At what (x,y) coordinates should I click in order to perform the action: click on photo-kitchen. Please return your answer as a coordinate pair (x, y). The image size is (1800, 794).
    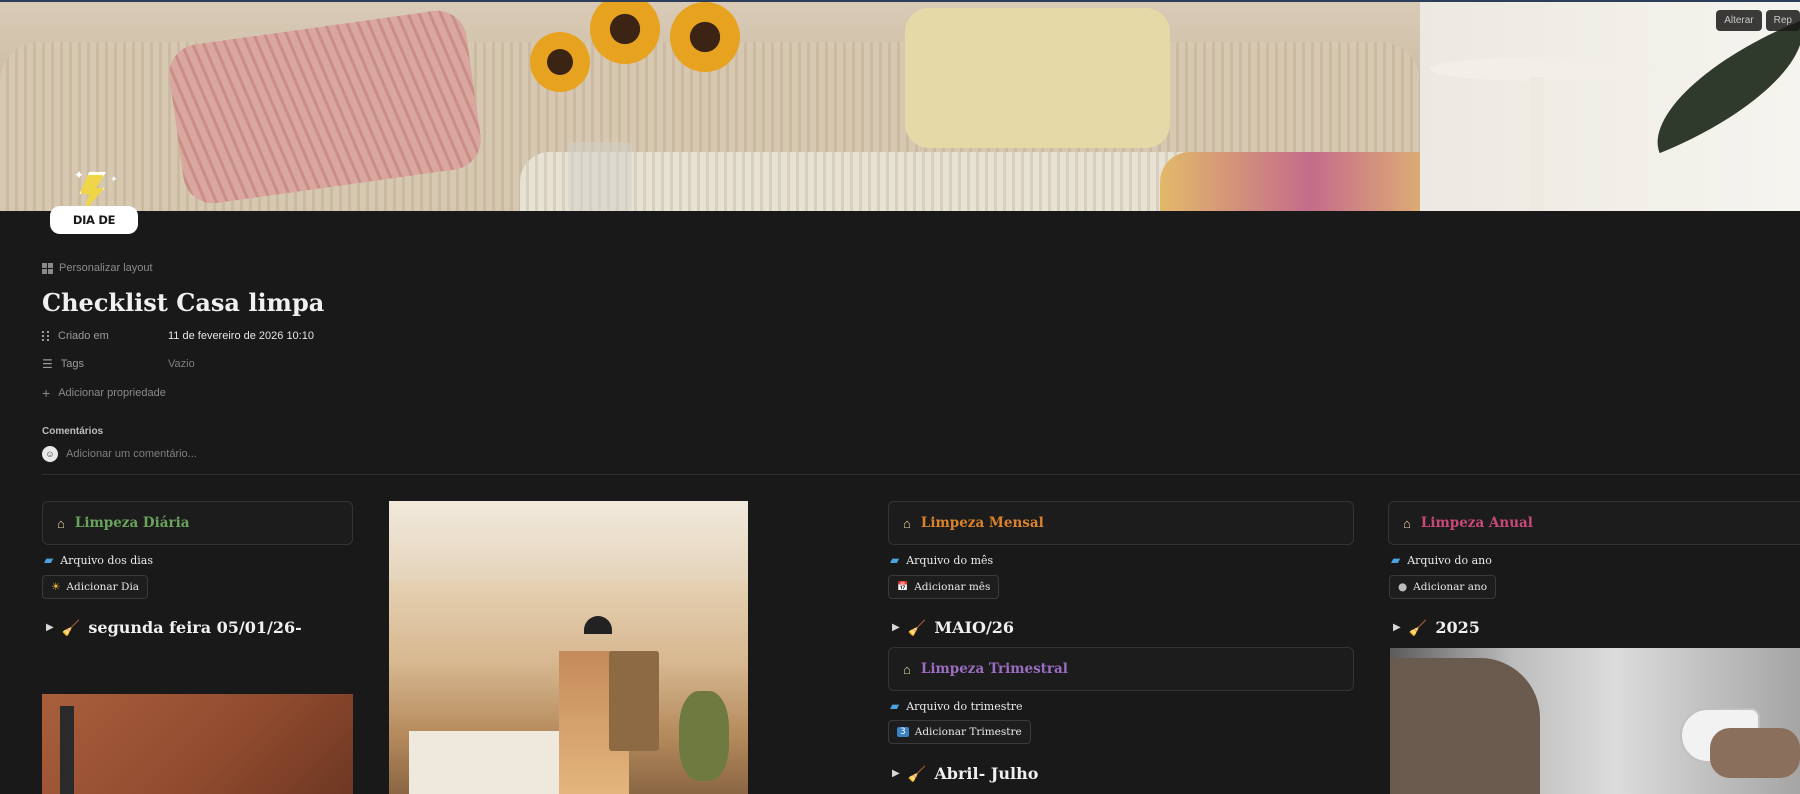
    Looking at the image, I should click on (568, 647).